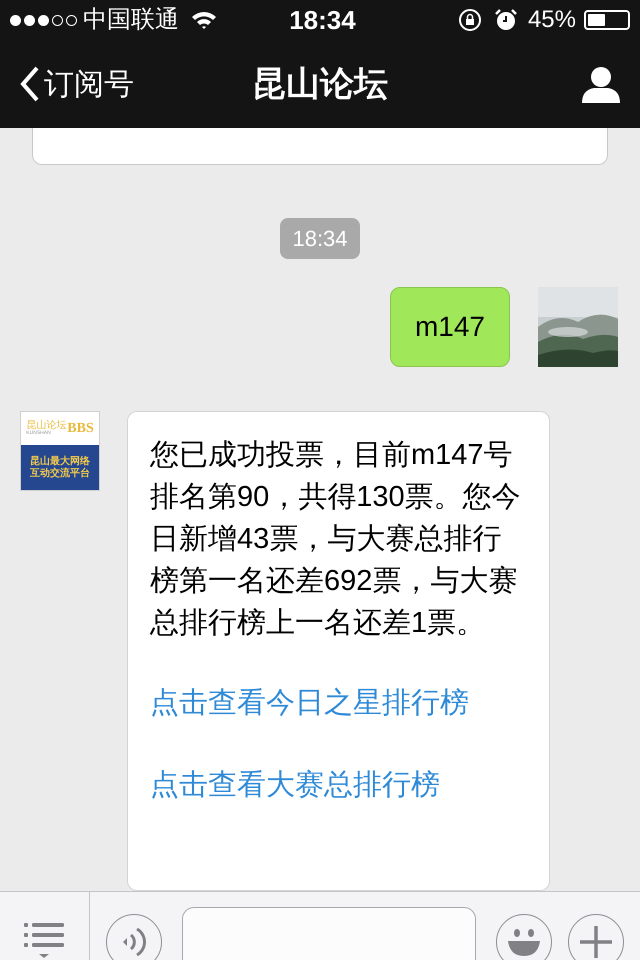 The image size is (640, 960). What do you see at coordinates (607, 20) in the screenshot?
I see `battery-icon` at bounding box center [607, 20].